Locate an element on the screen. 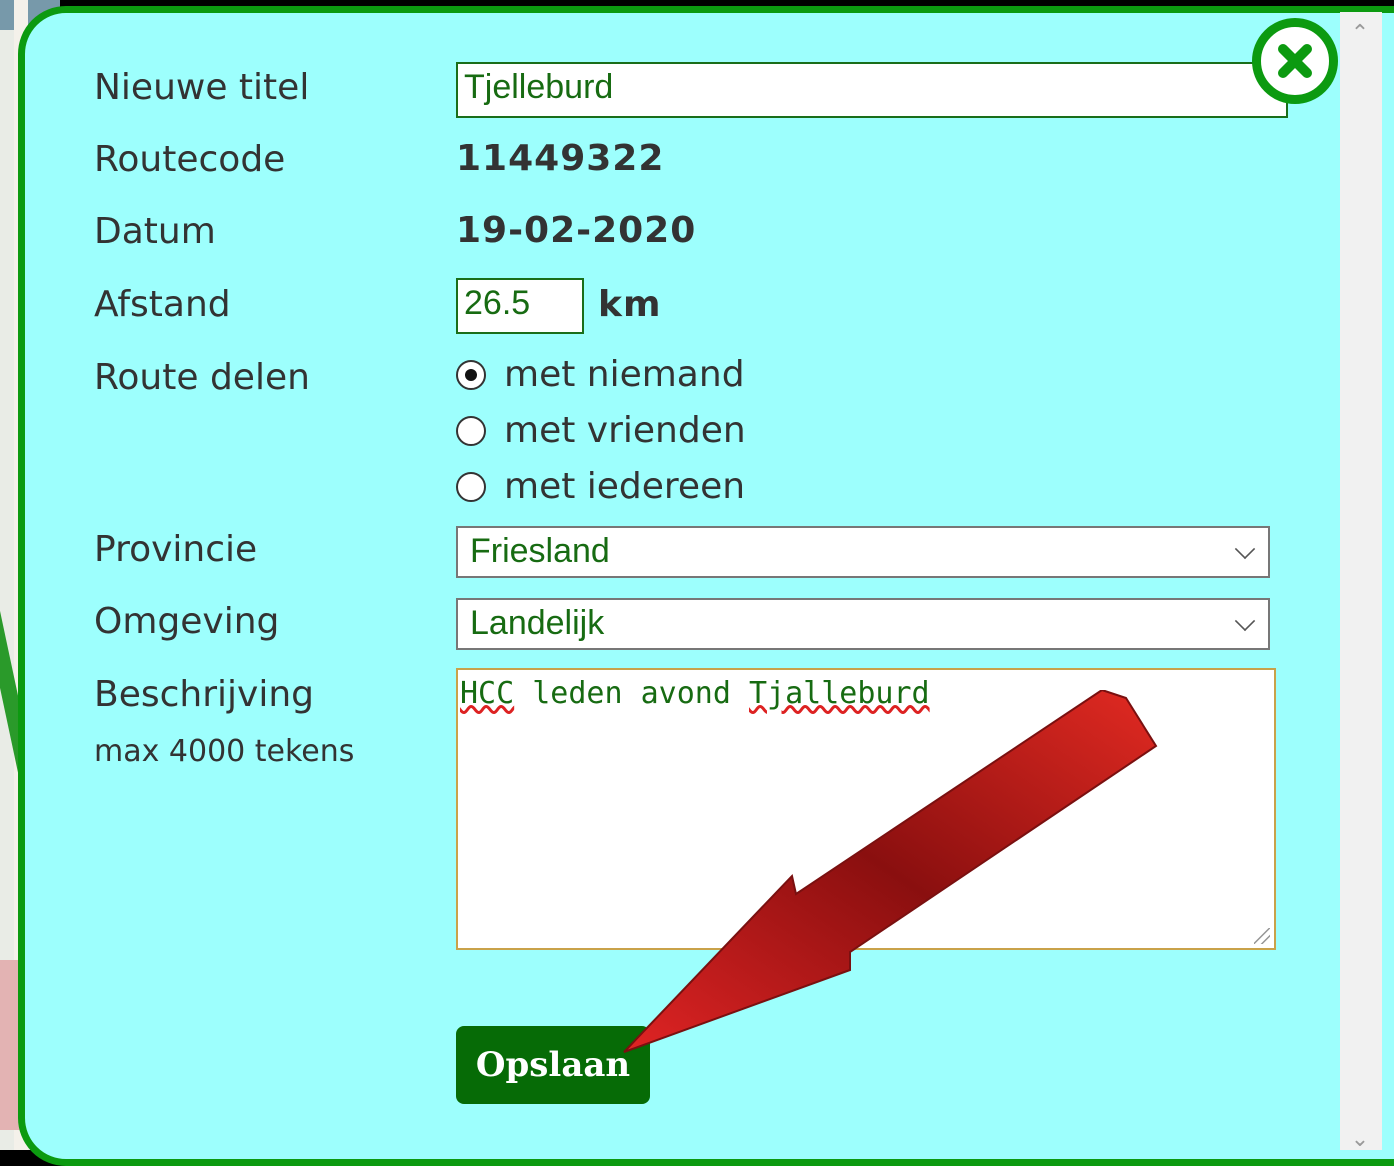 The image size is (1394, 1166). province-selected-value: Friesland is located at coordinates (540, 551).